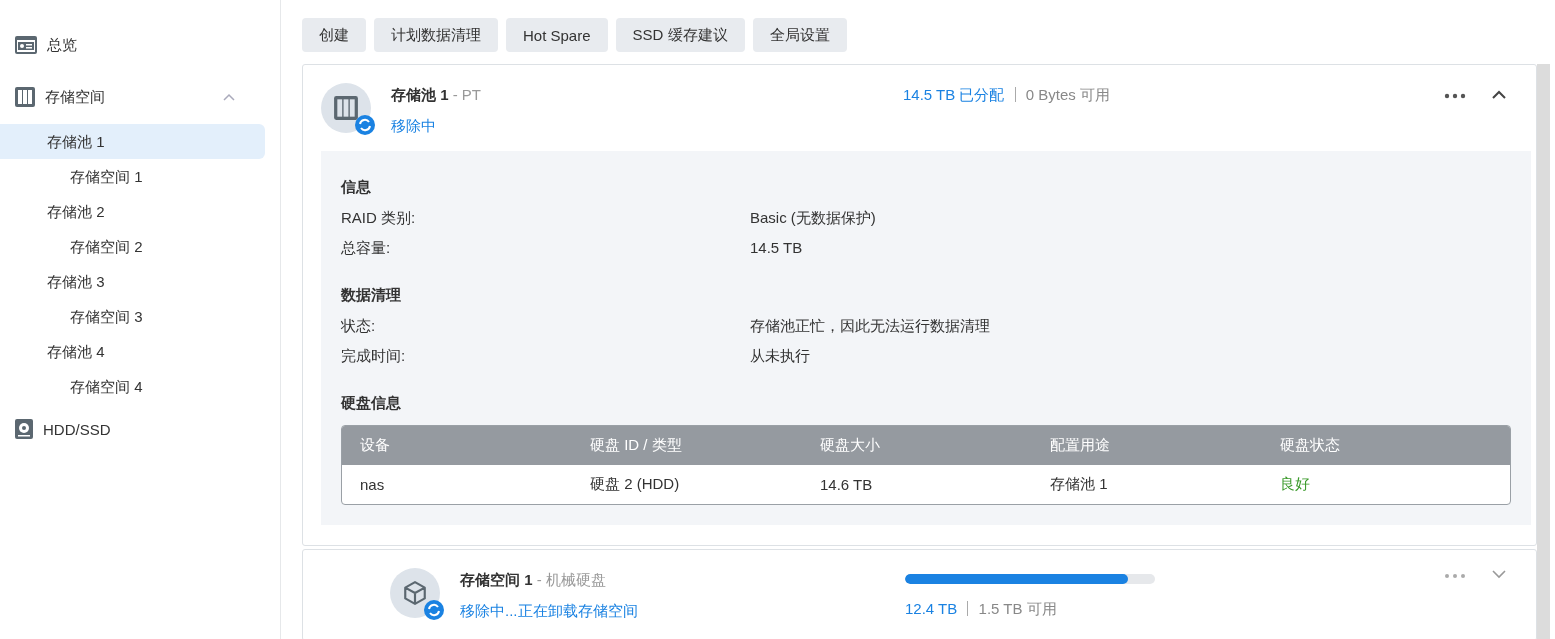  I want to click on pool-status: 移除中, so click(414, 126).